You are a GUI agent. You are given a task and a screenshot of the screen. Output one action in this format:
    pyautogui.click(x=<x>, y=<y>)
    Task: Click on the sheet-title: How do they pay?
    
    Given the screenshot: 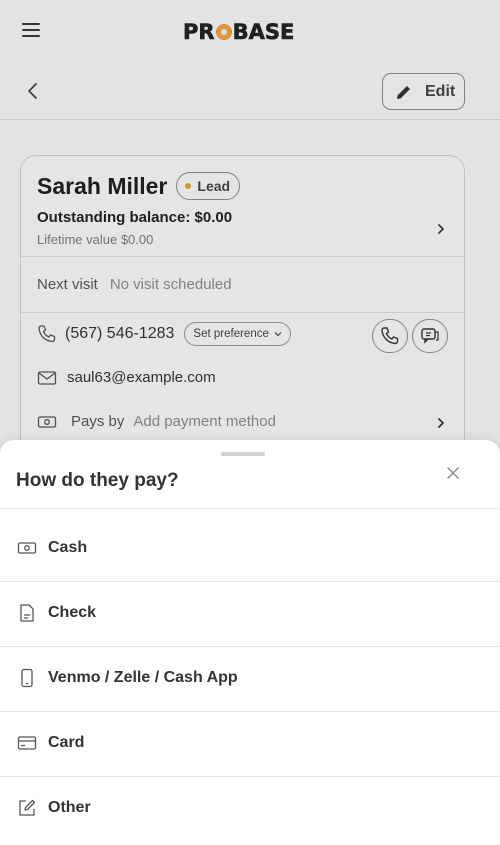 What is the action you would take?
    pyautogui.click(x=97, y=480)
    